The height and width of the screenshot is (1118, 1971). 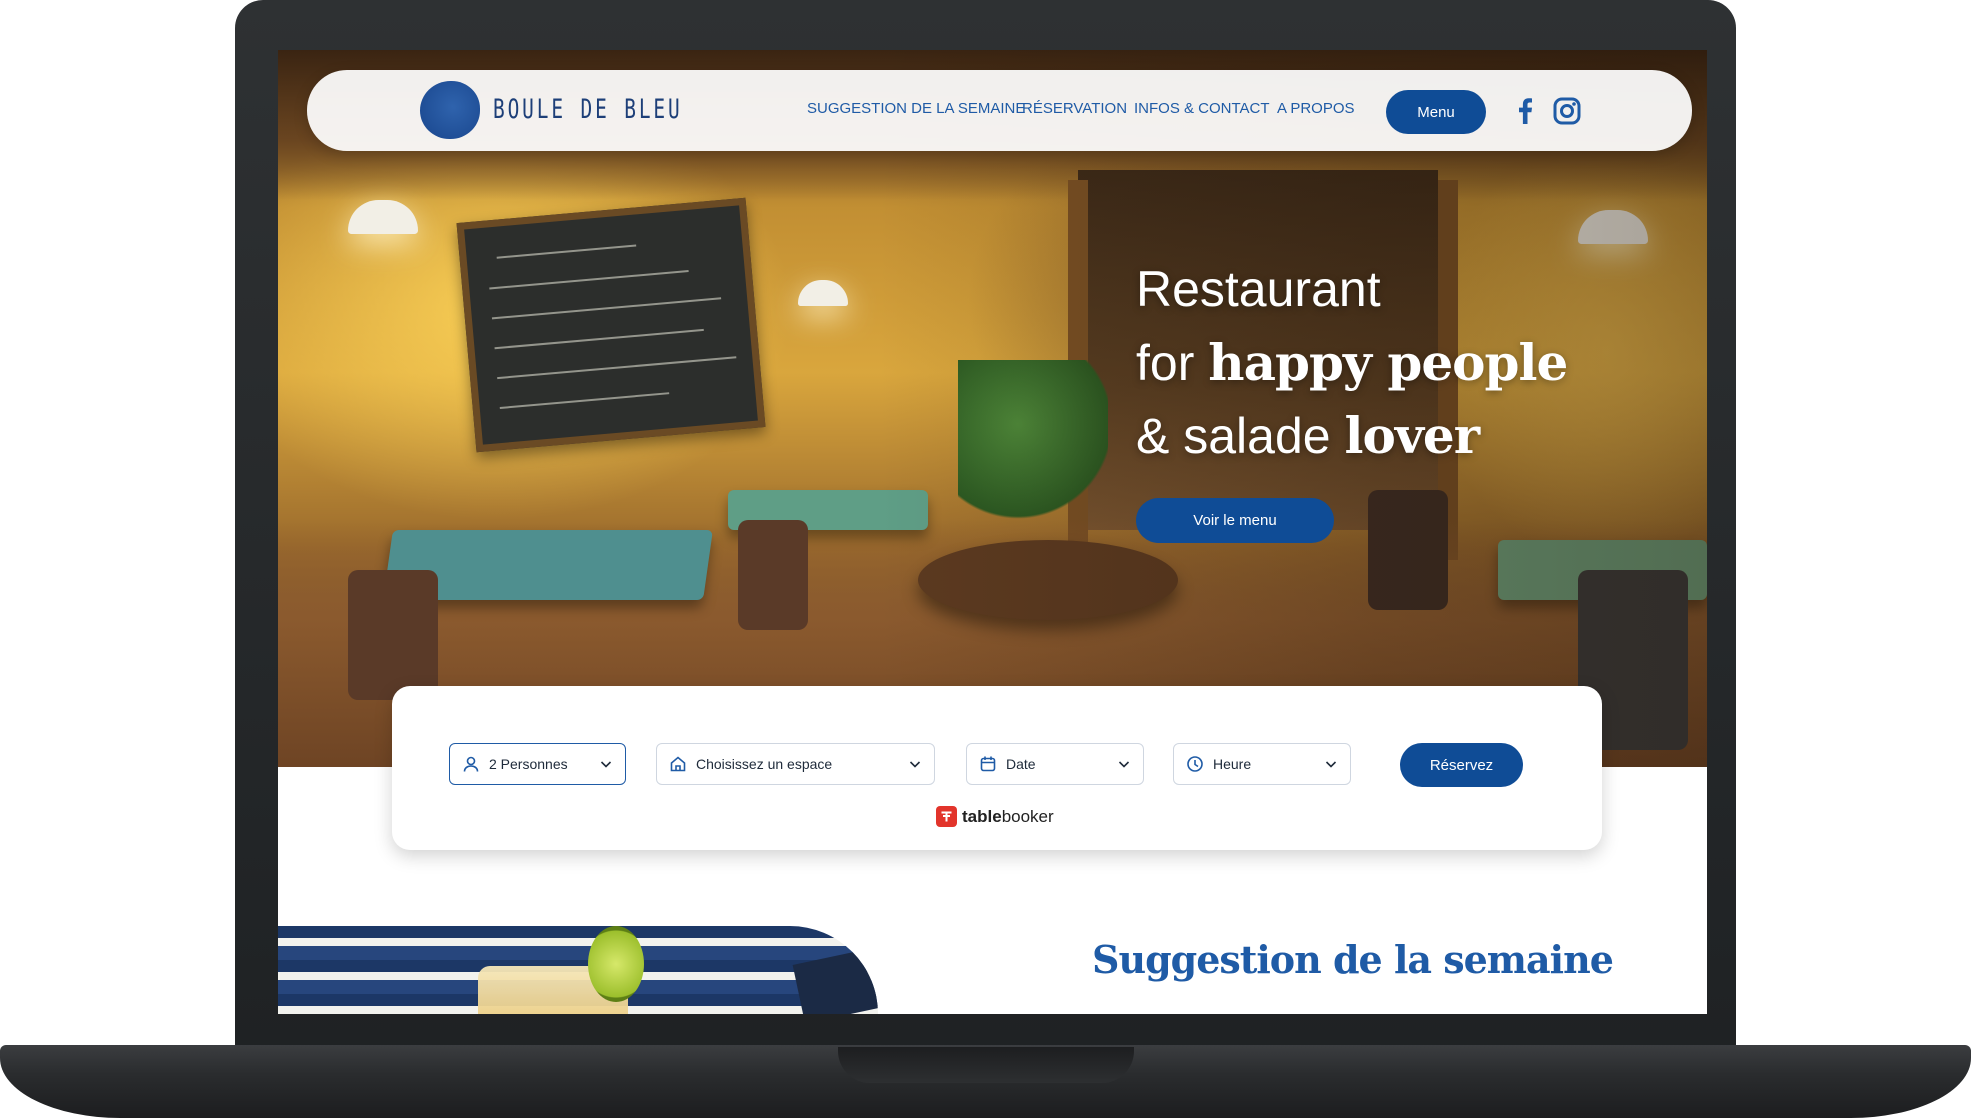 What do you see at coordinates (1172, 363) in the screenshot?
I see `hero-line2-light: for` at bounding box center [1172, 363].